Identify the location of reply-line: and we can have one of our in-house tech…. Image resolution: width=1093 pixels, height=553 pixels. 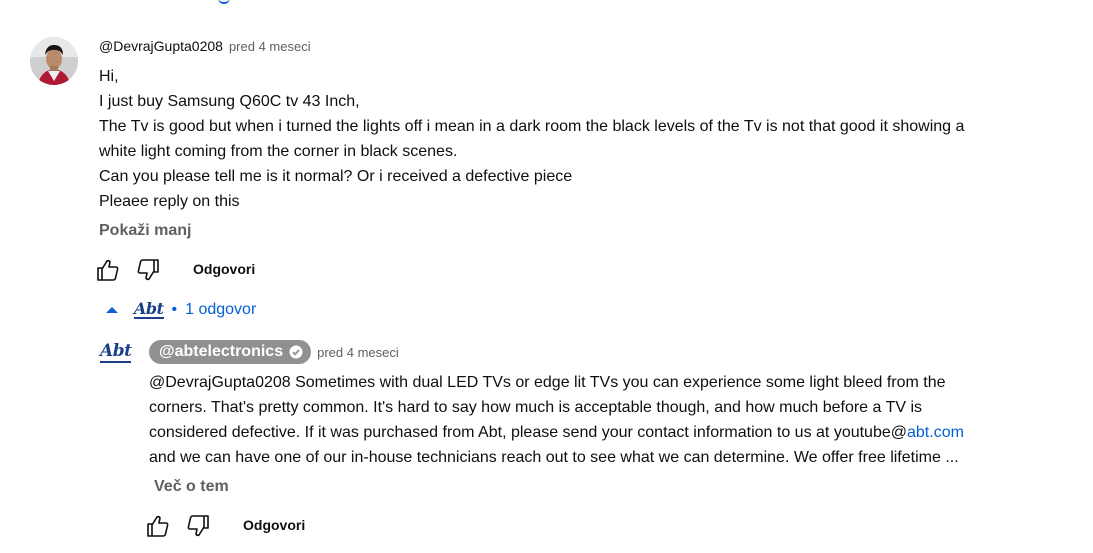
(554, 457).